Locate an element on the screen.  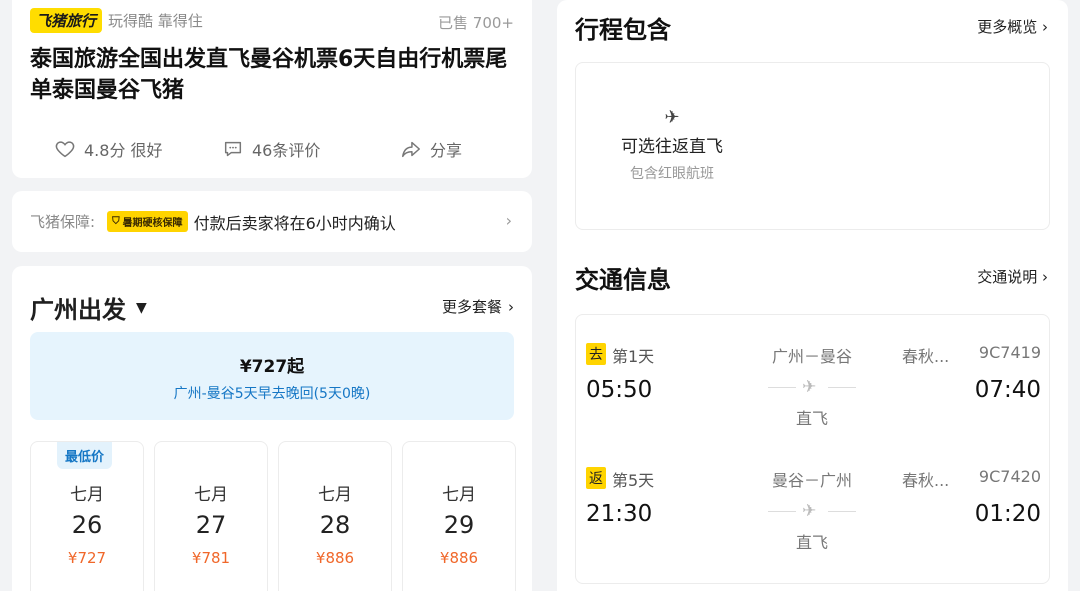
share-button: 分享 is located at coordinates (431, 149).